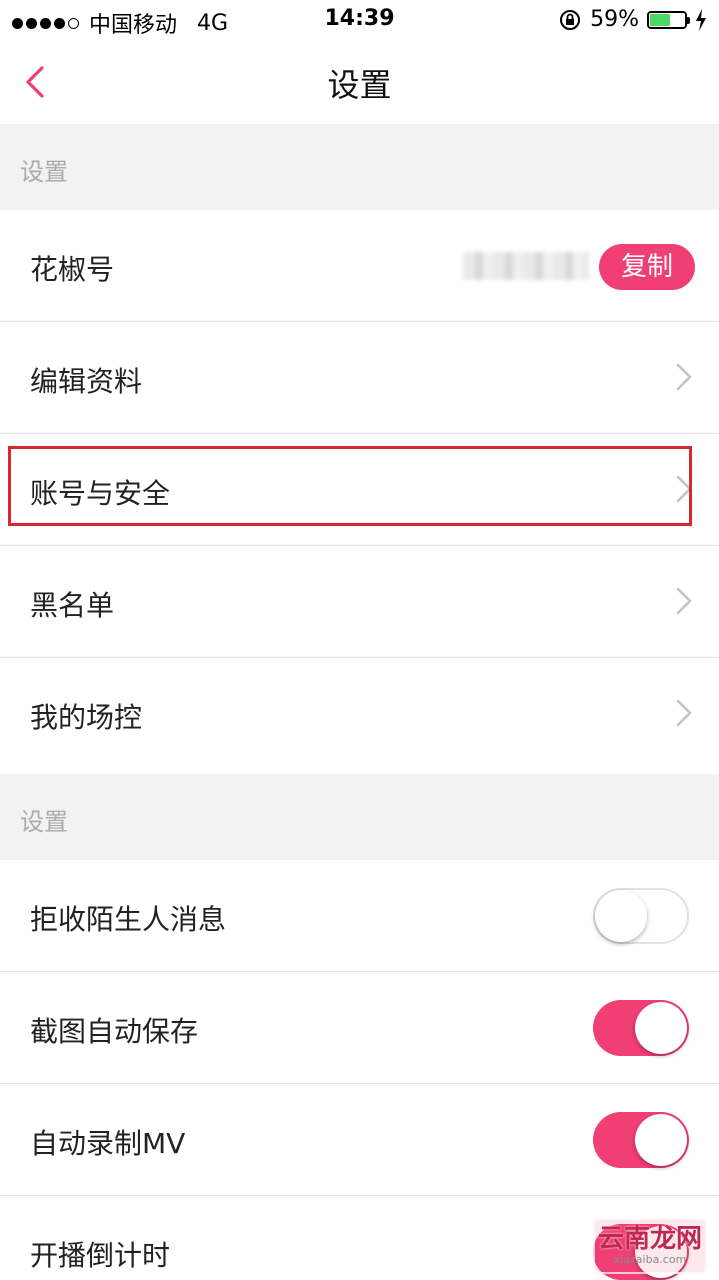 Image resolution: width=719 pixels, height=1280 pixels. What do you see at coordinates (647, 267) in the screenshot?
I see `copy-button: 复制` at bounding box center [647, 267].